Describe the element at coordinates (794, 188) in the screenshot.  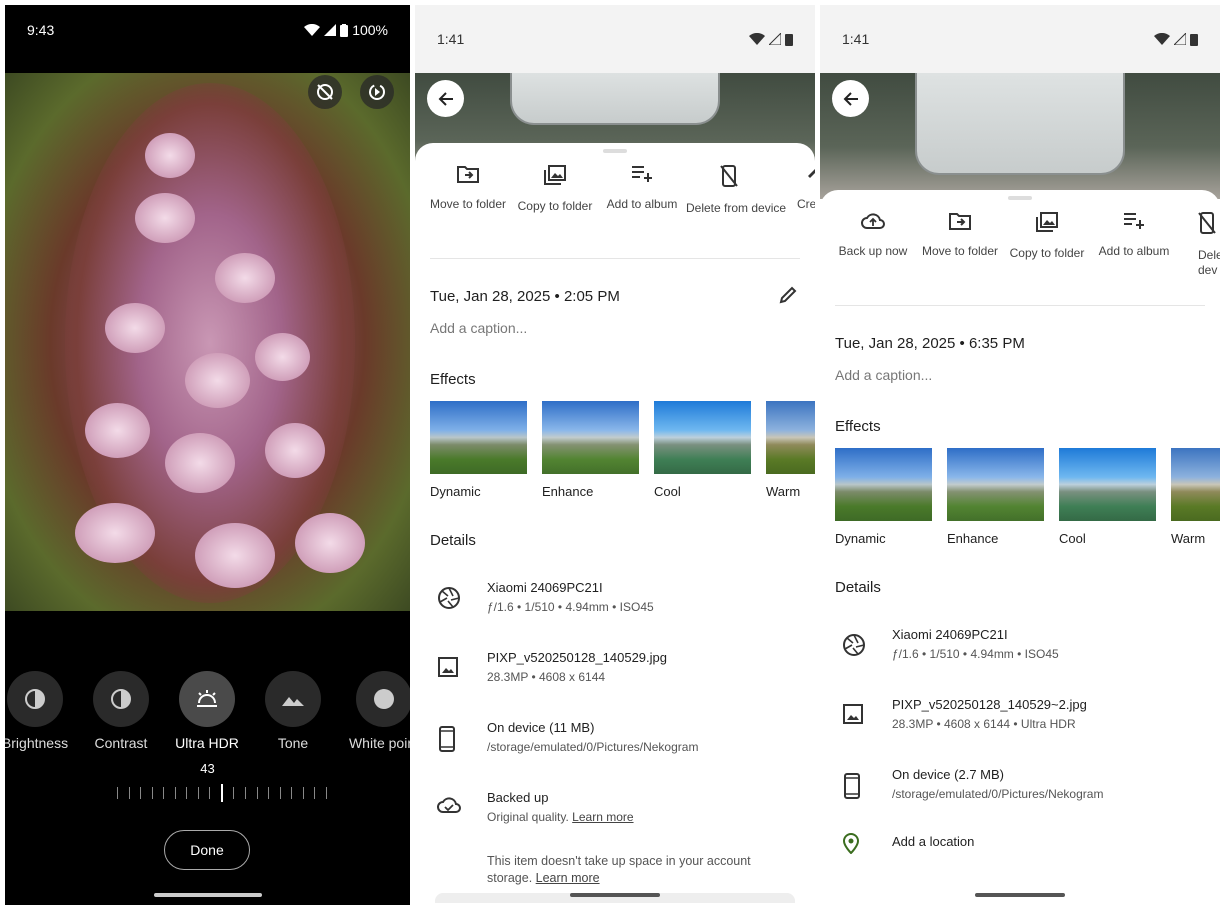
I see `create-button: Cre` at that location.